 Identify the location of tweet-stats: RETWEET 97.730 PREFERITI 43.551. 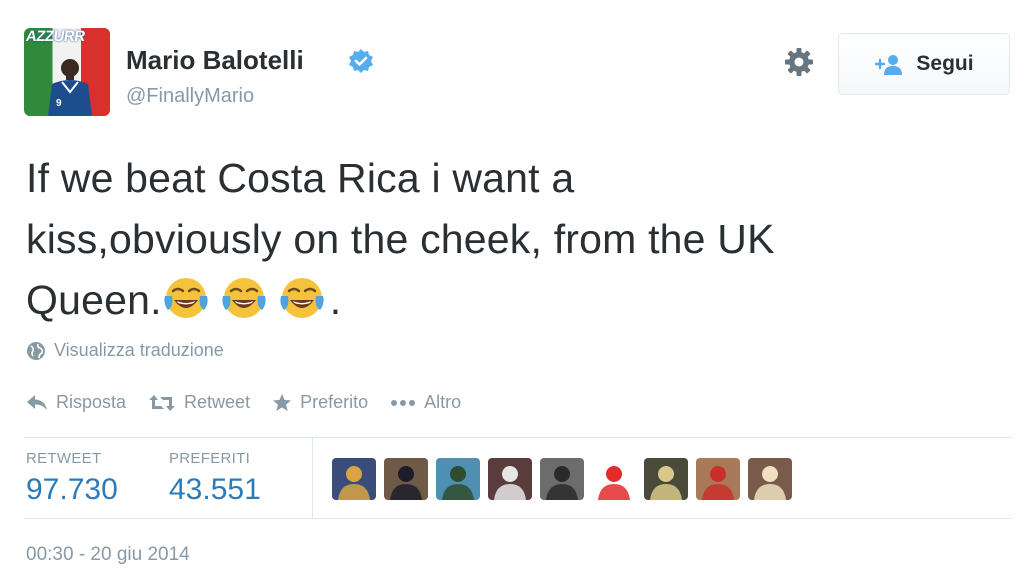
(518, 478).